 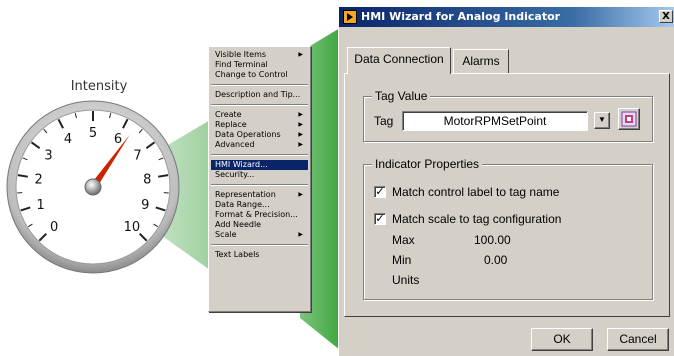 What do you see at coordinates (147, 179) in the screenshot?
I see `gauge-tick-label: 8` at bounding box center [147, 179].